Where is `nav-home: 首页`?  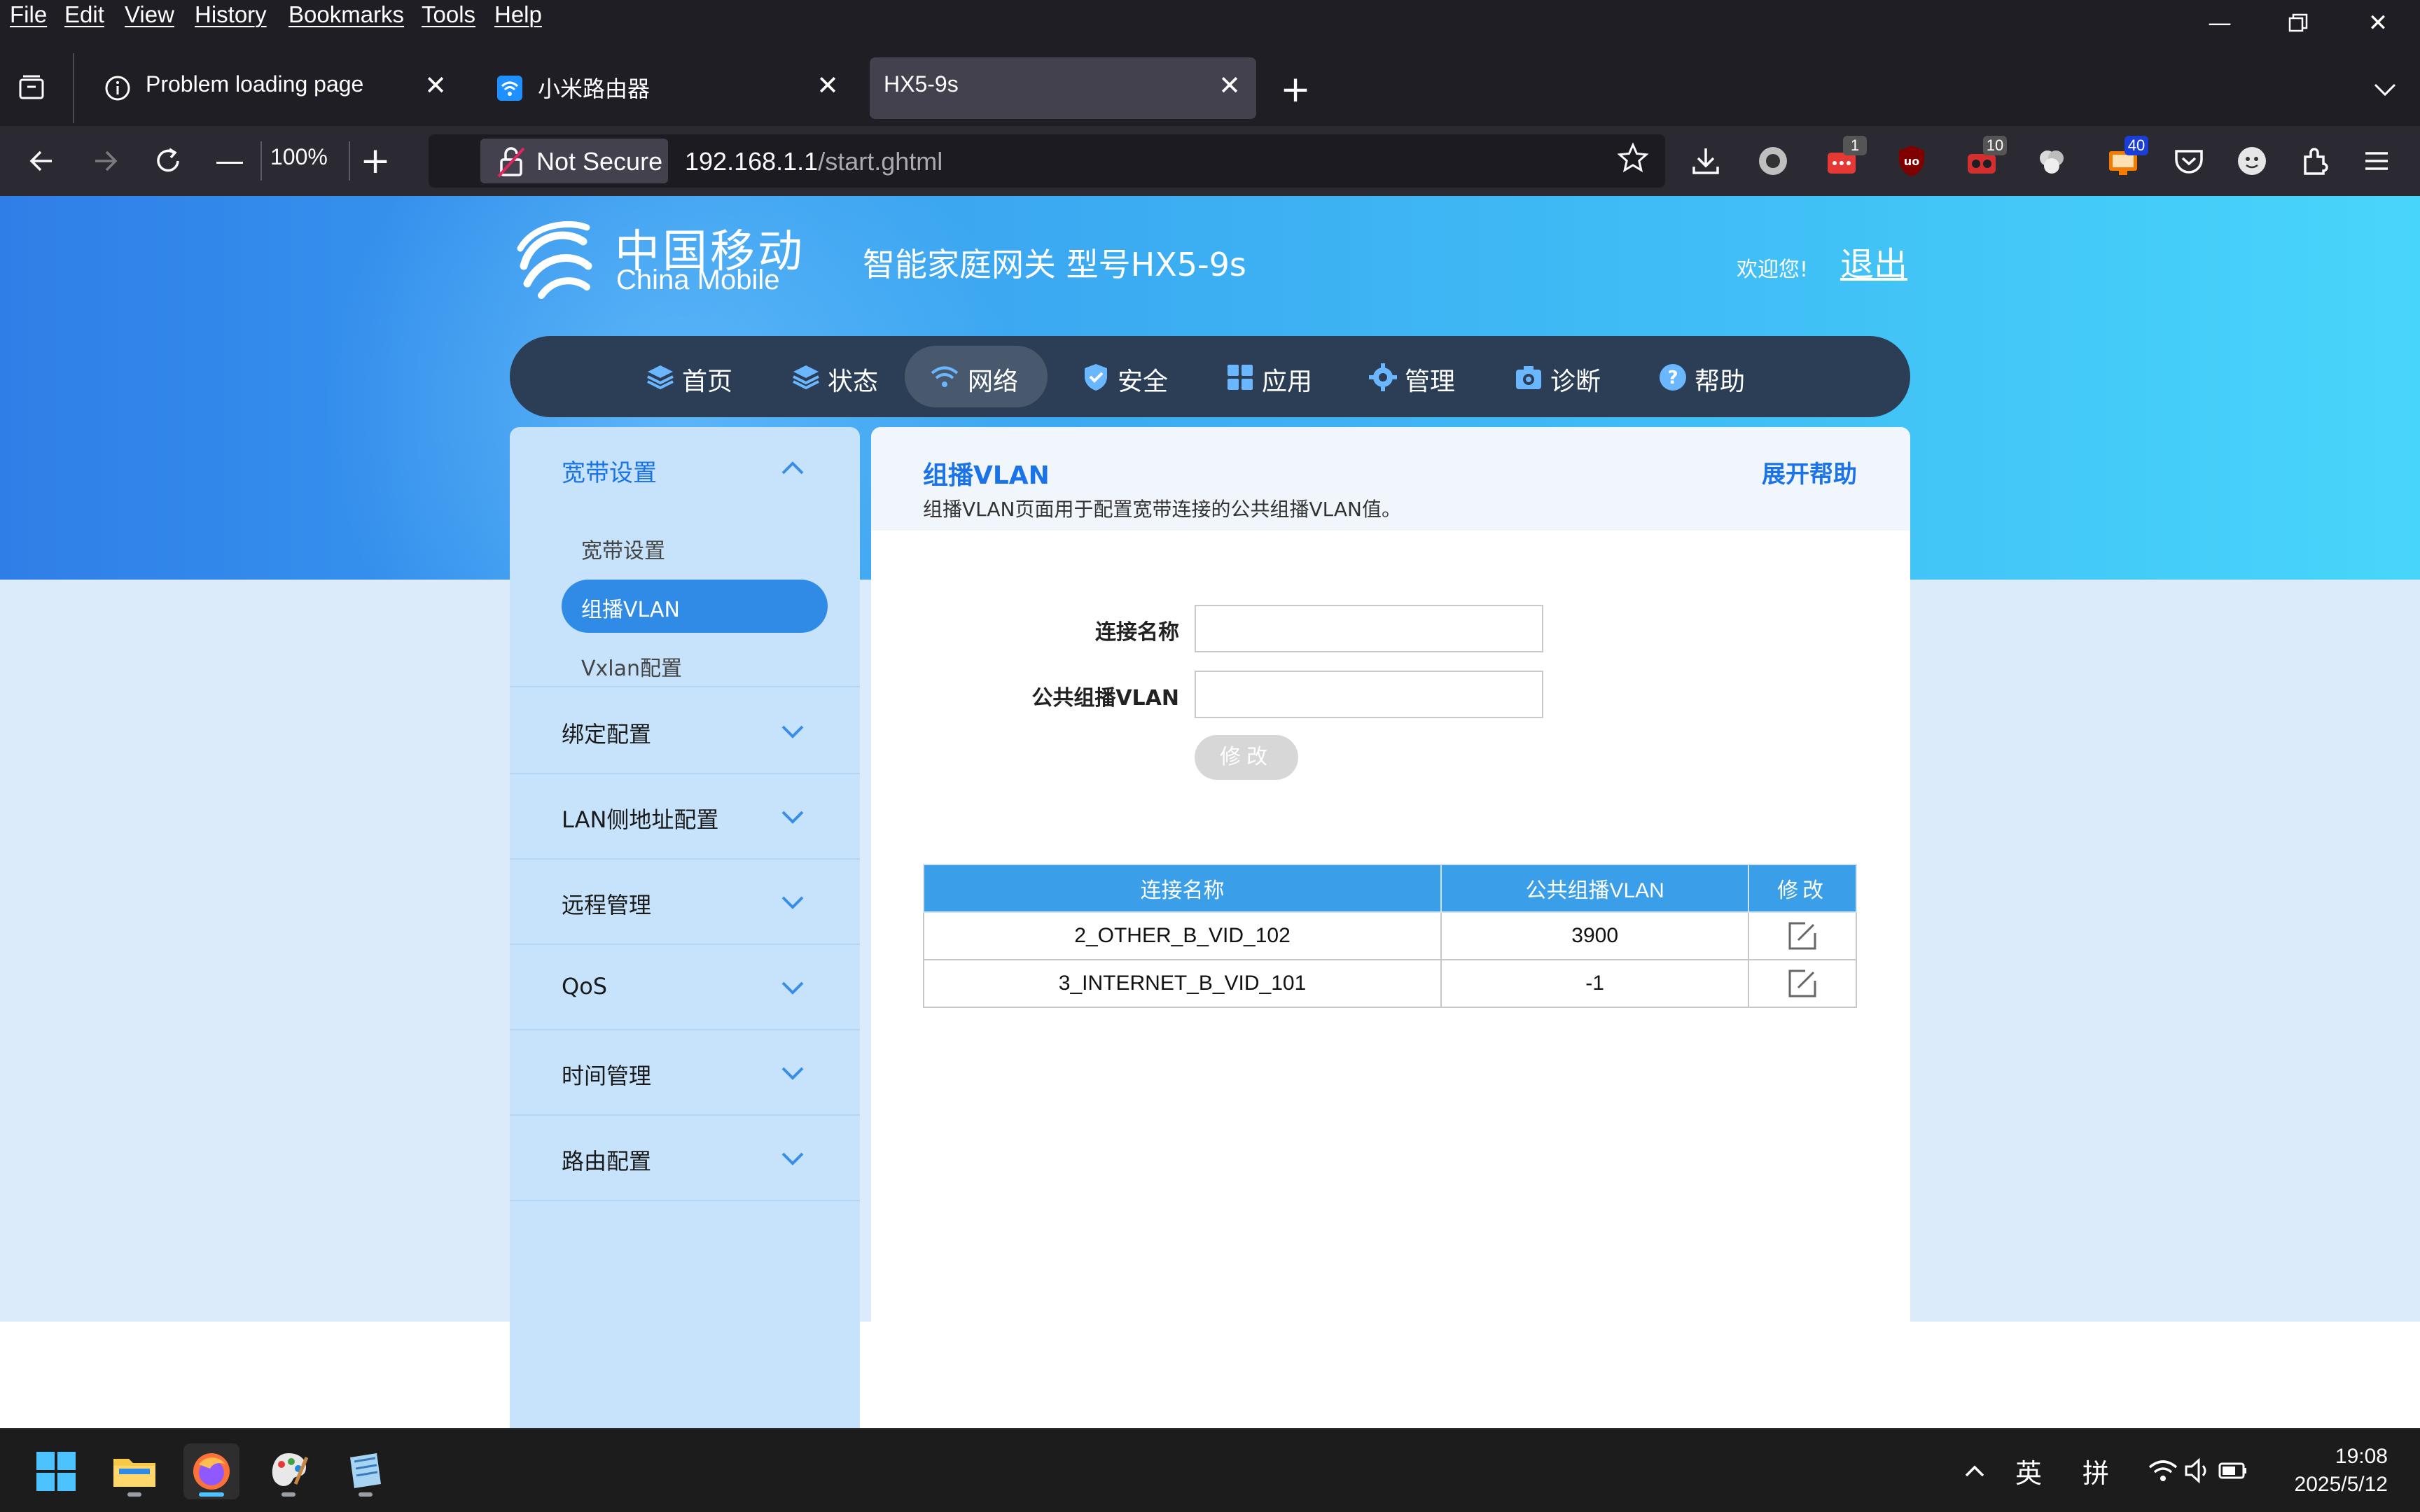
nav-home: 首页 is located at coordinates (698, 376).